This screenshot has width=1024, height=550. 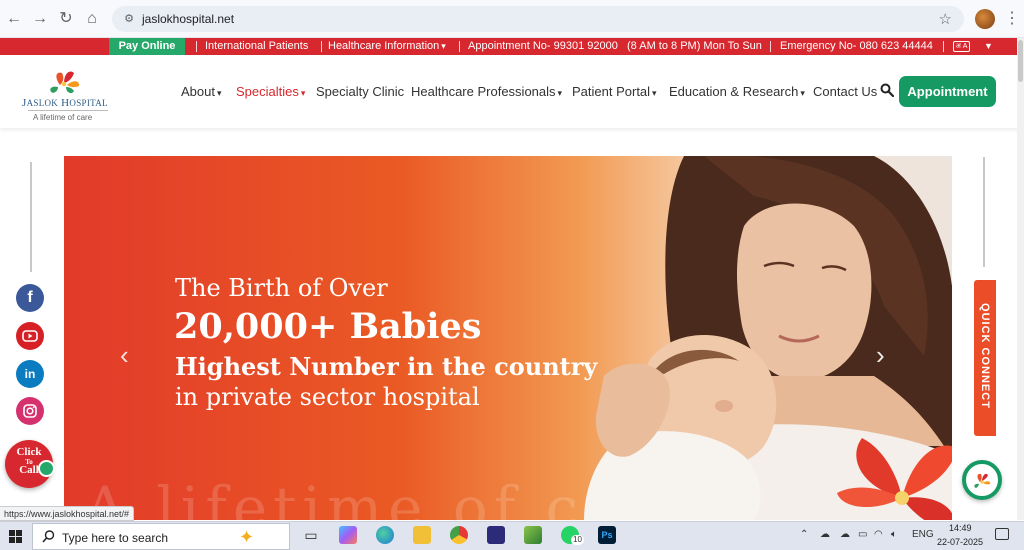 I want to click on notepad-app-icon, so click(x=533, y=535).